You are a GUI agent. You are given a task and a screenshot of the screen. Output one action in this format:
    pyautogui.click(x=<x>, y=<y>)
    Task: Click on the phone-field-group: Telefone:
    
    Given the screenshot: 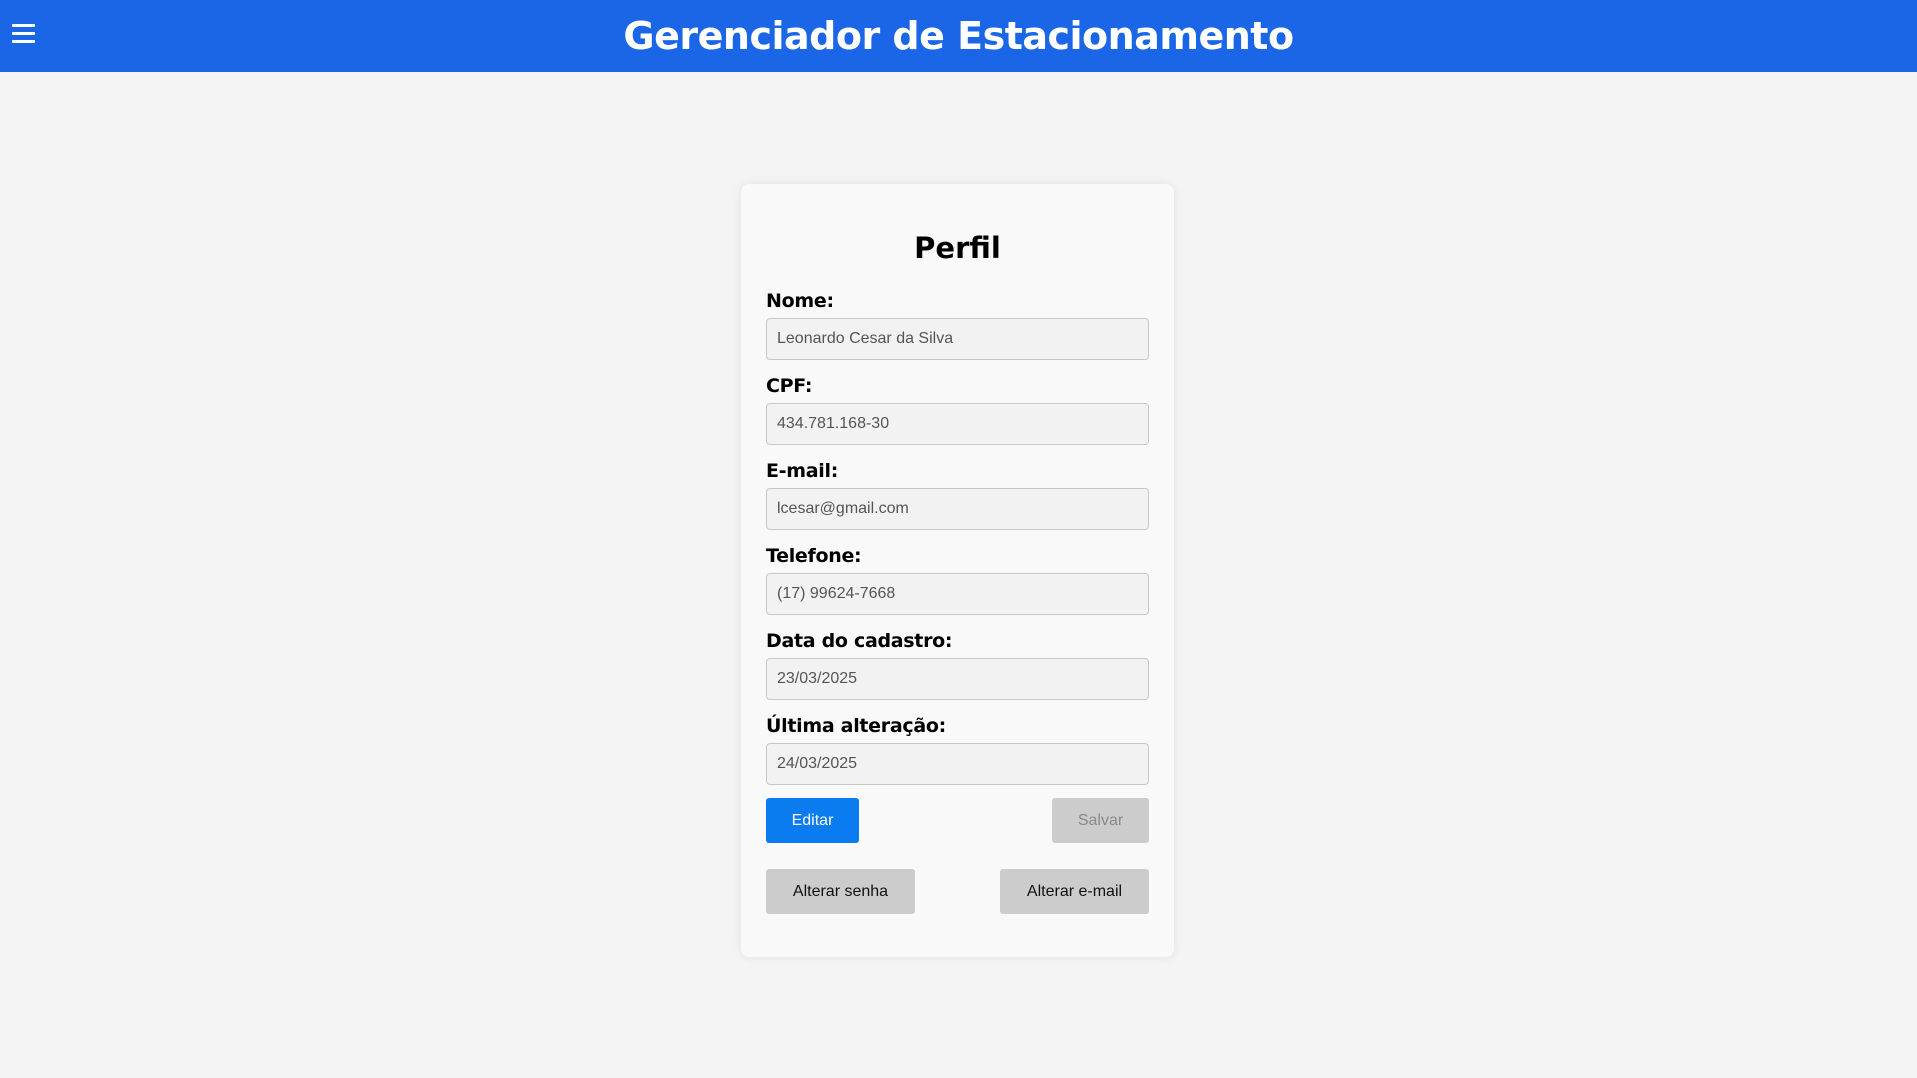 What is the action you would take?
    pyautogui.click(x=957, y=585)
    